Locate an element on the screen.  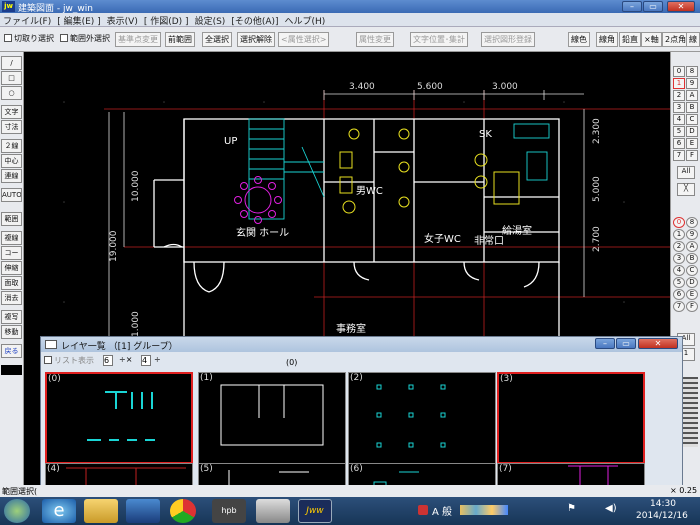
menu-edit: [ 編集(E) ] is located at coordinates (78, 20).